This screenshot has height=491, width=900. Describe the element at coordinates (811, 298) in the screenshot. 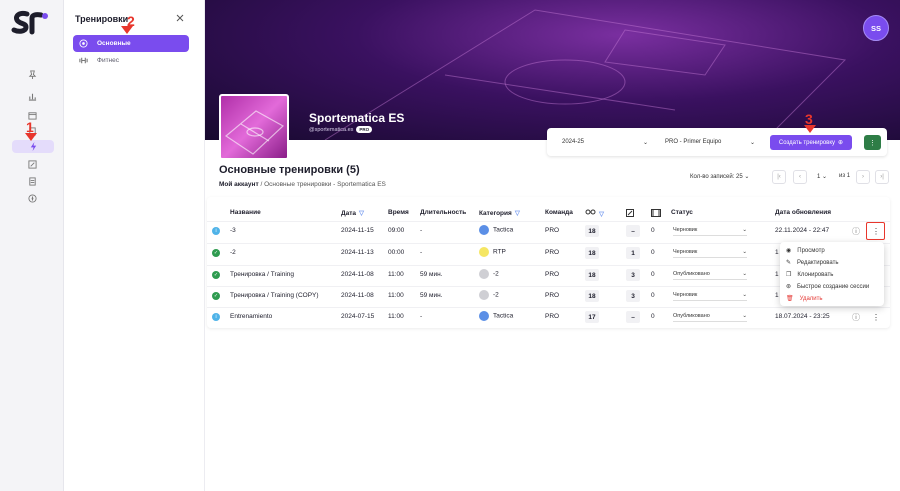

I see `menu-delete-label: Удалить` at that location.